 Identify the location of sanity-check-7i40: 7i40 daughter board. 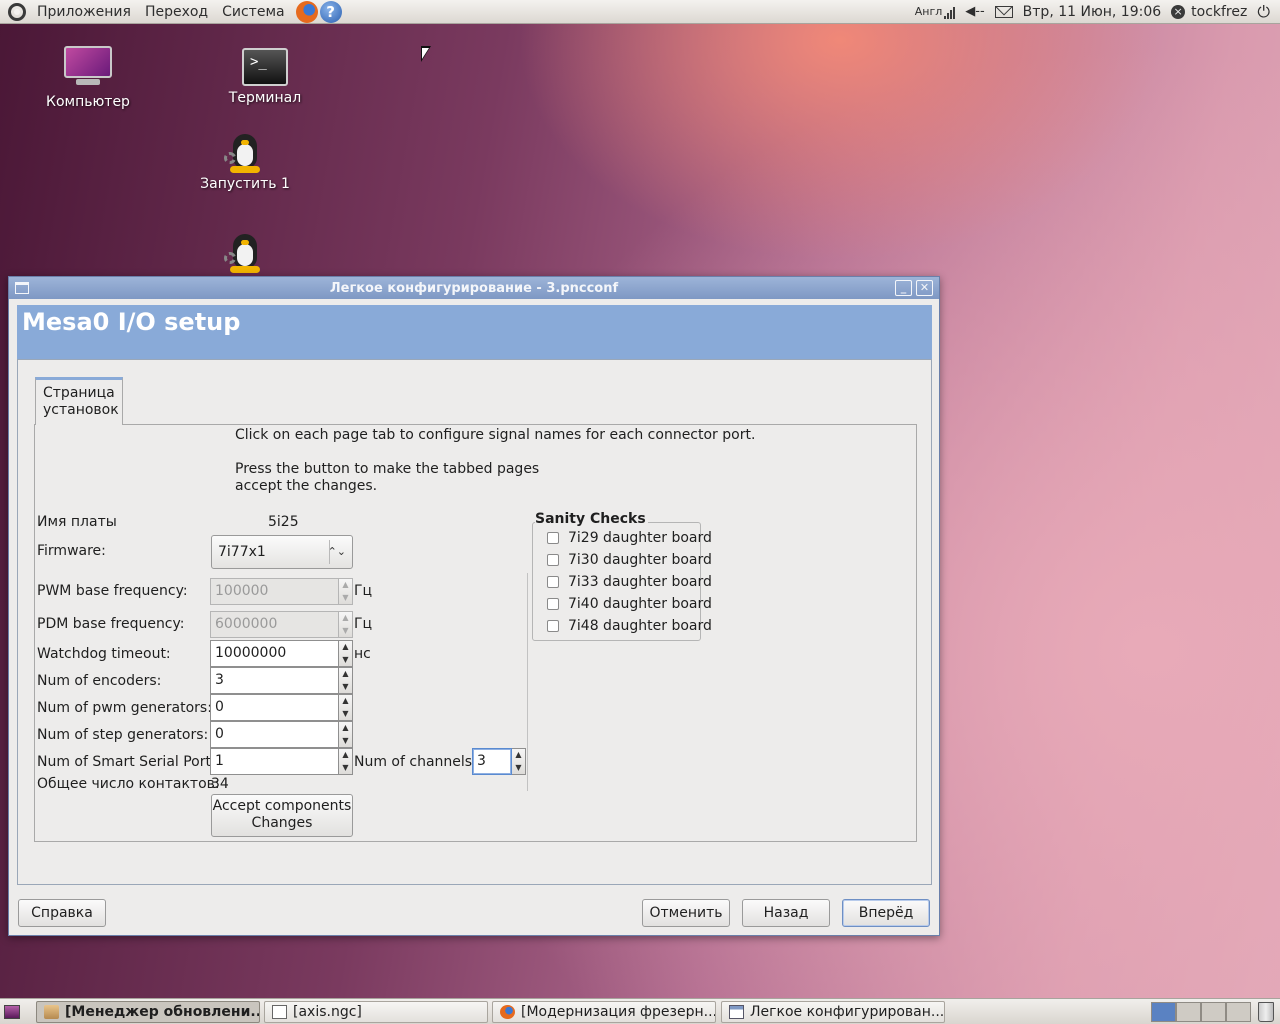
(629, 604).